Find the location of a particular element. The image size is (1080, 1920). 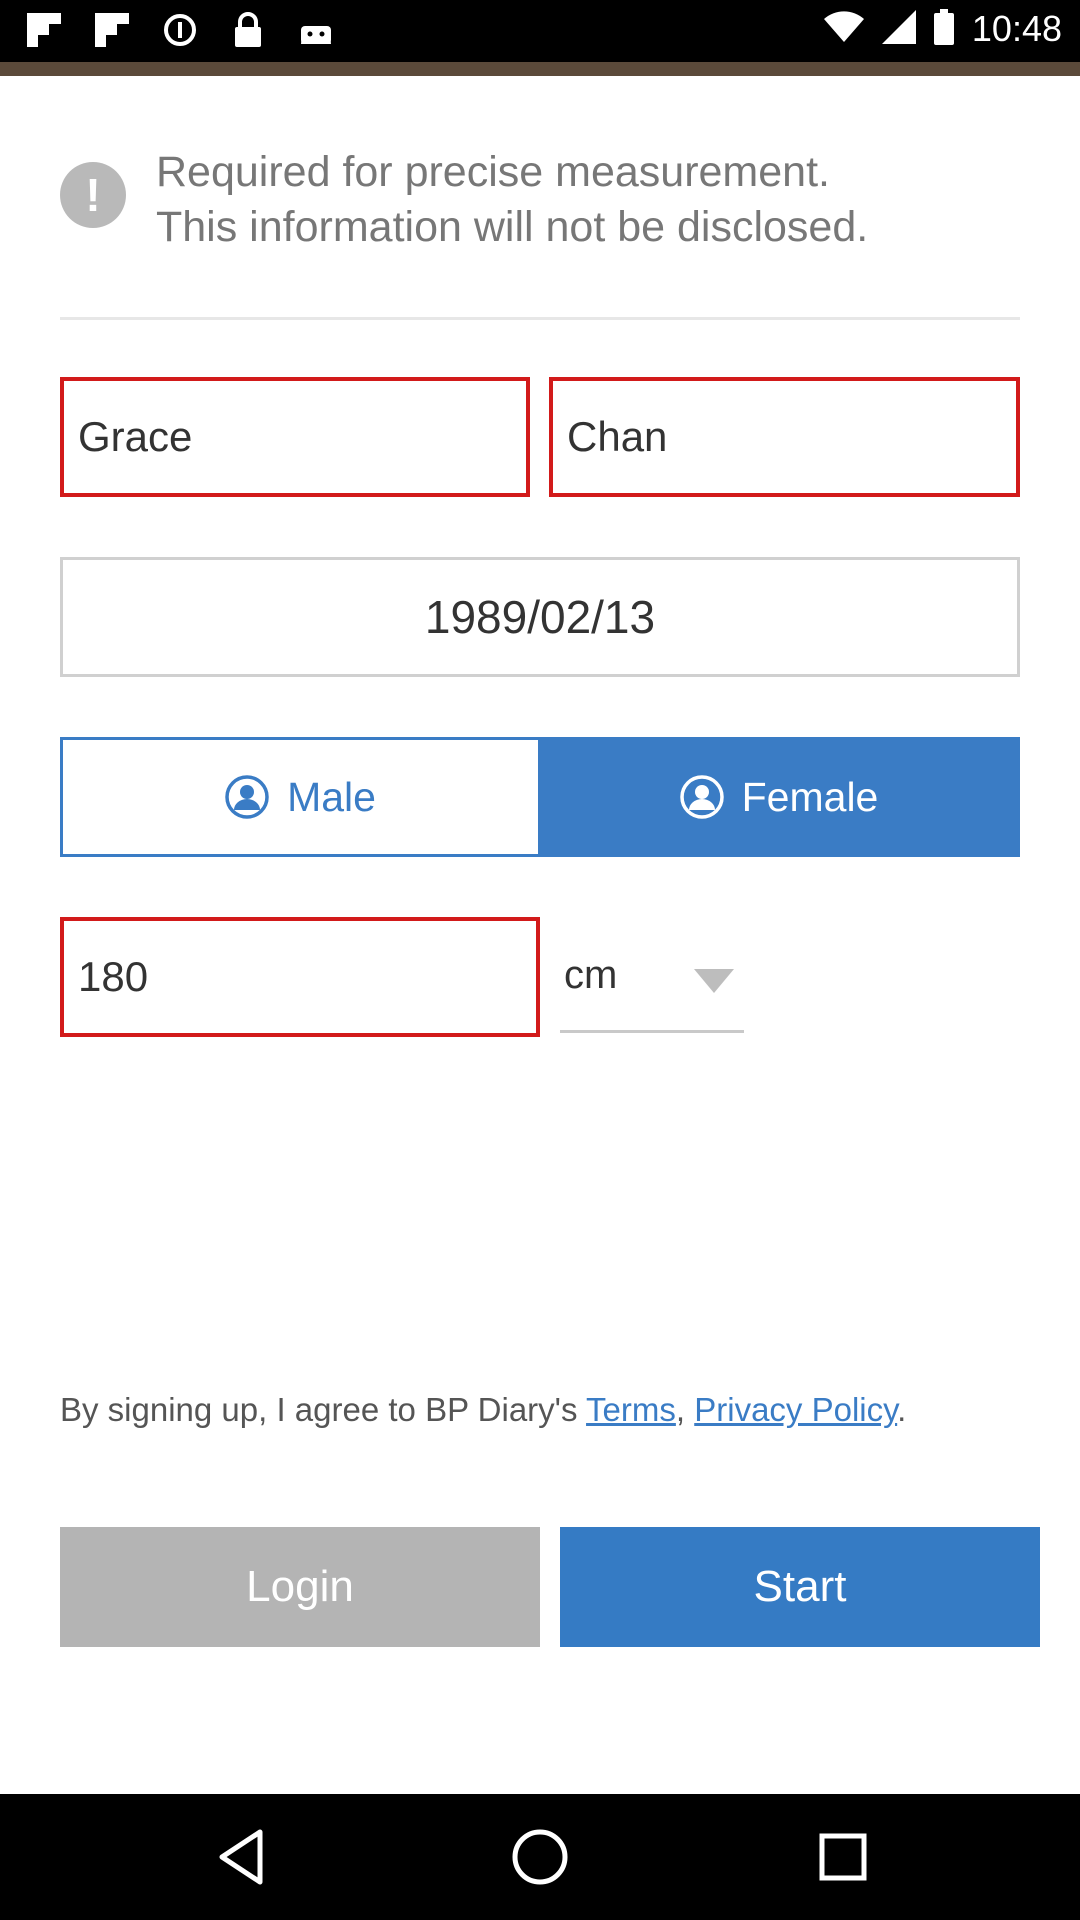

exclamation-icon: ! is located at coordinates (93, 195).